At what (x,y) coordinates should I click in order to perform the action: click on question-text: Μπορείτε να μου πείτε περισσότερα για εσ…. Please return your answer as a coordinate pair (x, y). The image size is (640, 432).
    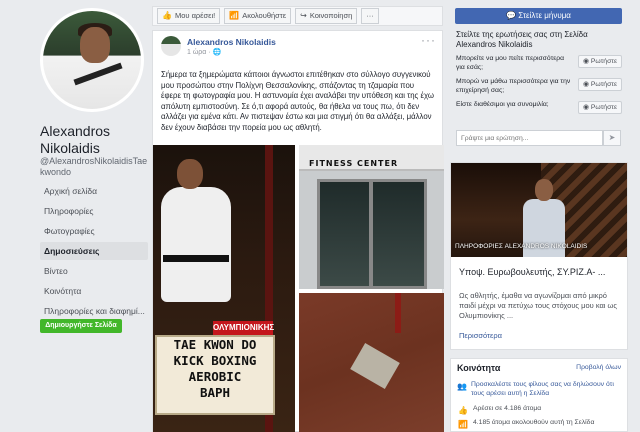
    Looking at the image, I should click on (510, 63).